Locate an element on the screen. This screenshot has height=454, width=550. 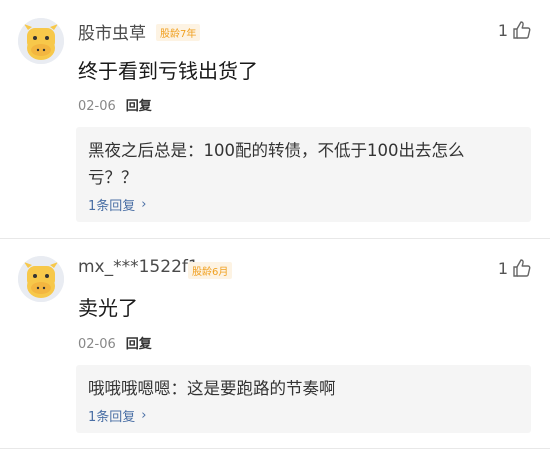
reply-preview: 哦哦哦嗯嗯：这是要跑路的节奏啊 1条回复 › is located at coordinates (303, 399).